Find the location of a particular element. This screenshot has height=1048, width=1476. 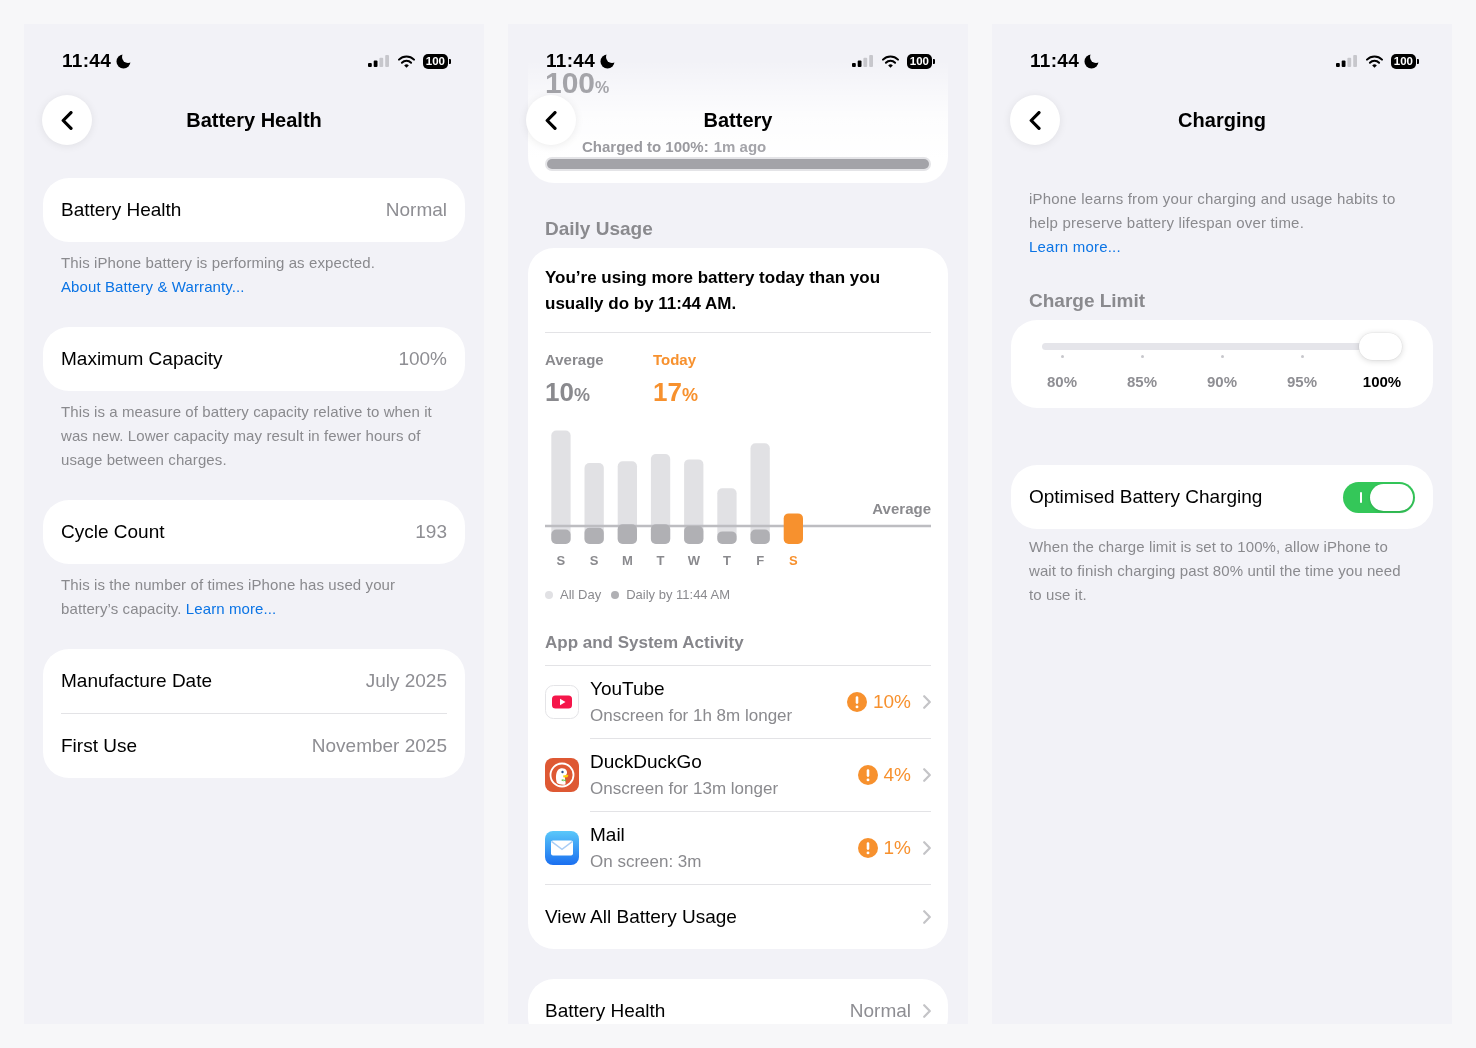

footer-text: This is a measure of battery capacity relative to when it was new. Lower capacity may result in fewer hours of usage between charges. is located at coordinates (246, 436).